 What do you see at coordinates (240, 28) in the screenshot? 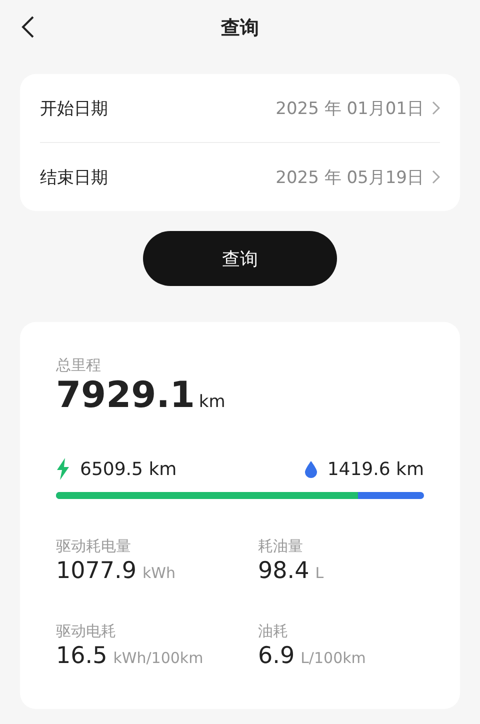
I see `page-title: 查询` at bounding box center [240, 28].